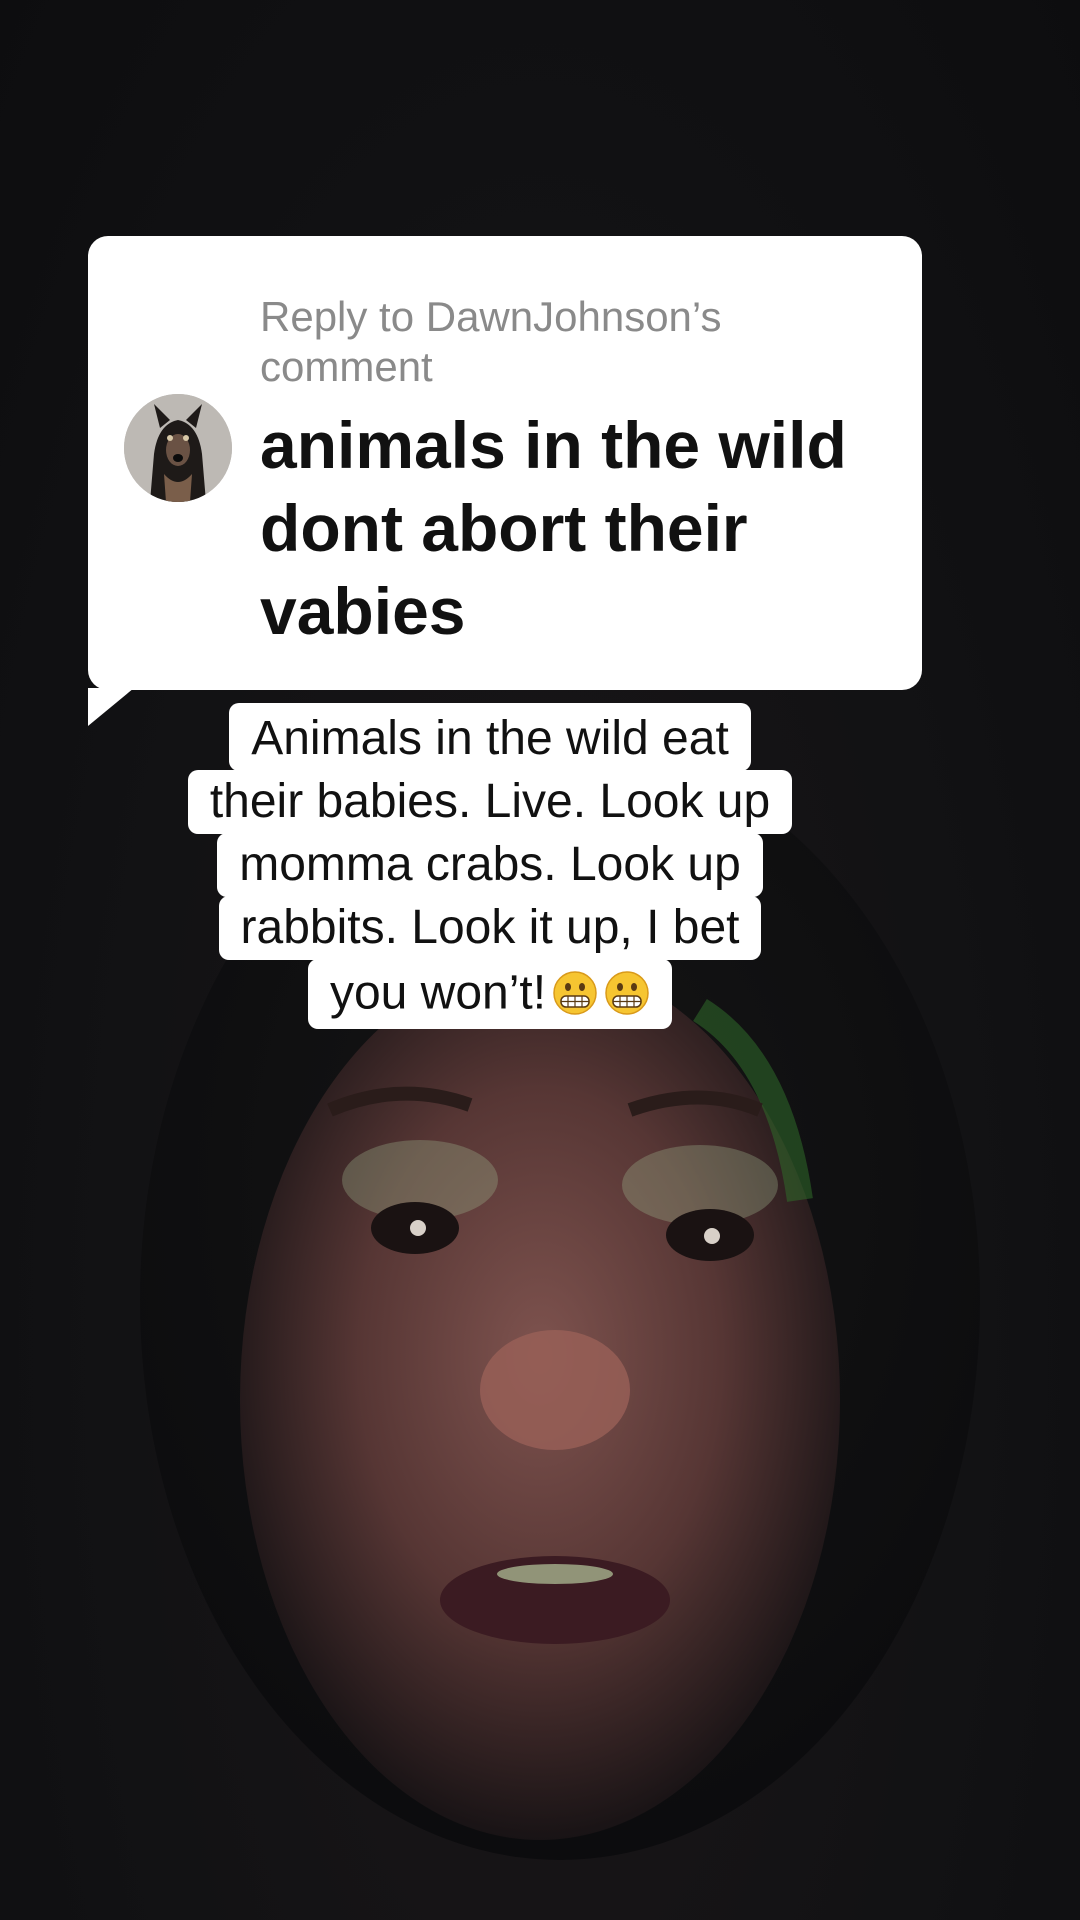 This screenshot has width=1080, height=1920. Describe the element at coordinates (490, 928) in the screenshot. I see `caption-line: rabbits. Look it up, I bet` at that location.